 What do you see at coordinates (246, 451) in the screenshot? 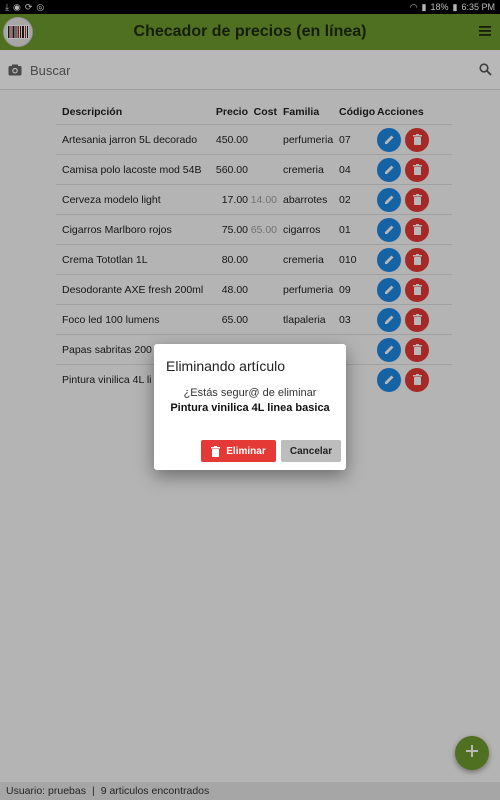
I see `confirm-delete-label: Eliminar` at bounding box center [246, 451].